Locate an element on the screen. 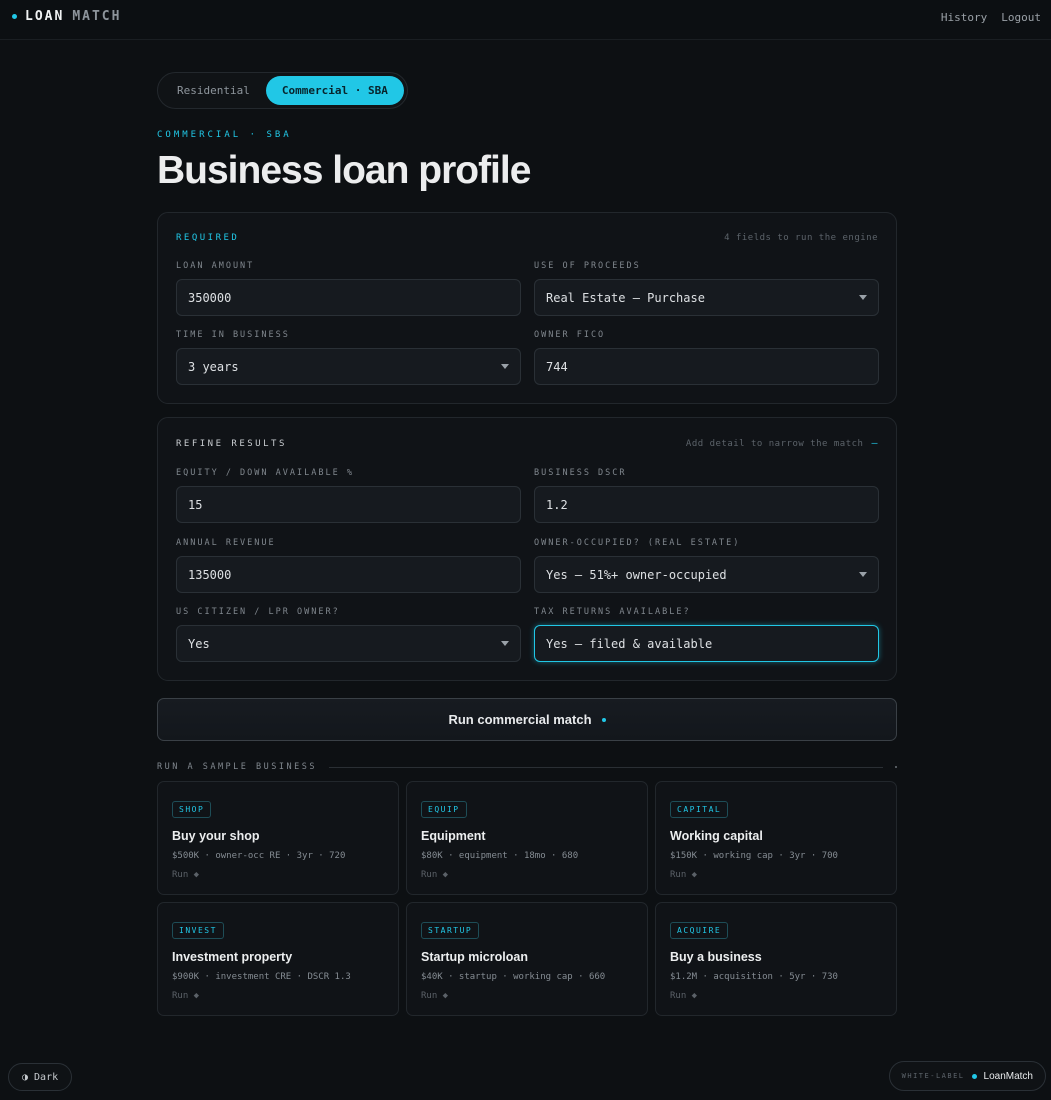  tab-commercial-sba: Commercial · SBA is located at coordinates (334, 90).